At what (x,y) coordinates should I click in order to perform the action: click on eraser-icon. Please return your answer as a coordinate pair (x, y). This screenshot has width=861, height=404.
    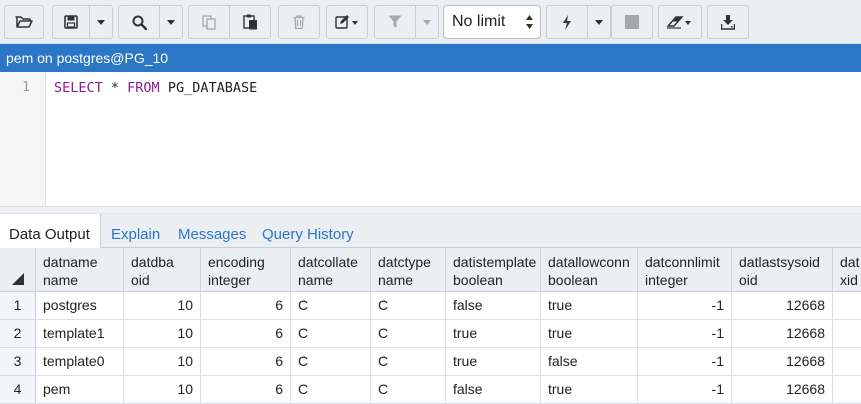
    Looking at the image, I should click on (679, 22).